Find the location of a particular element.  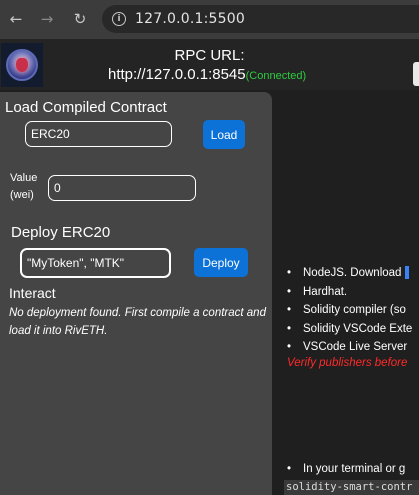

list-item-text: Solidity compiler (so is located at coordinates (354, 310).